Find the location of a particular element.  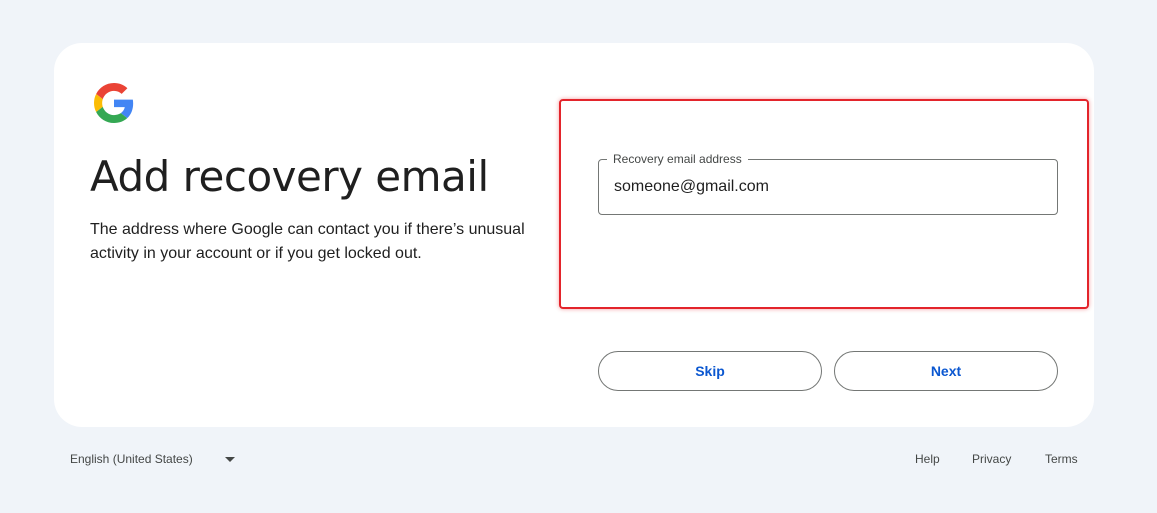

next-button: Next is located at coordinates (946, 371).